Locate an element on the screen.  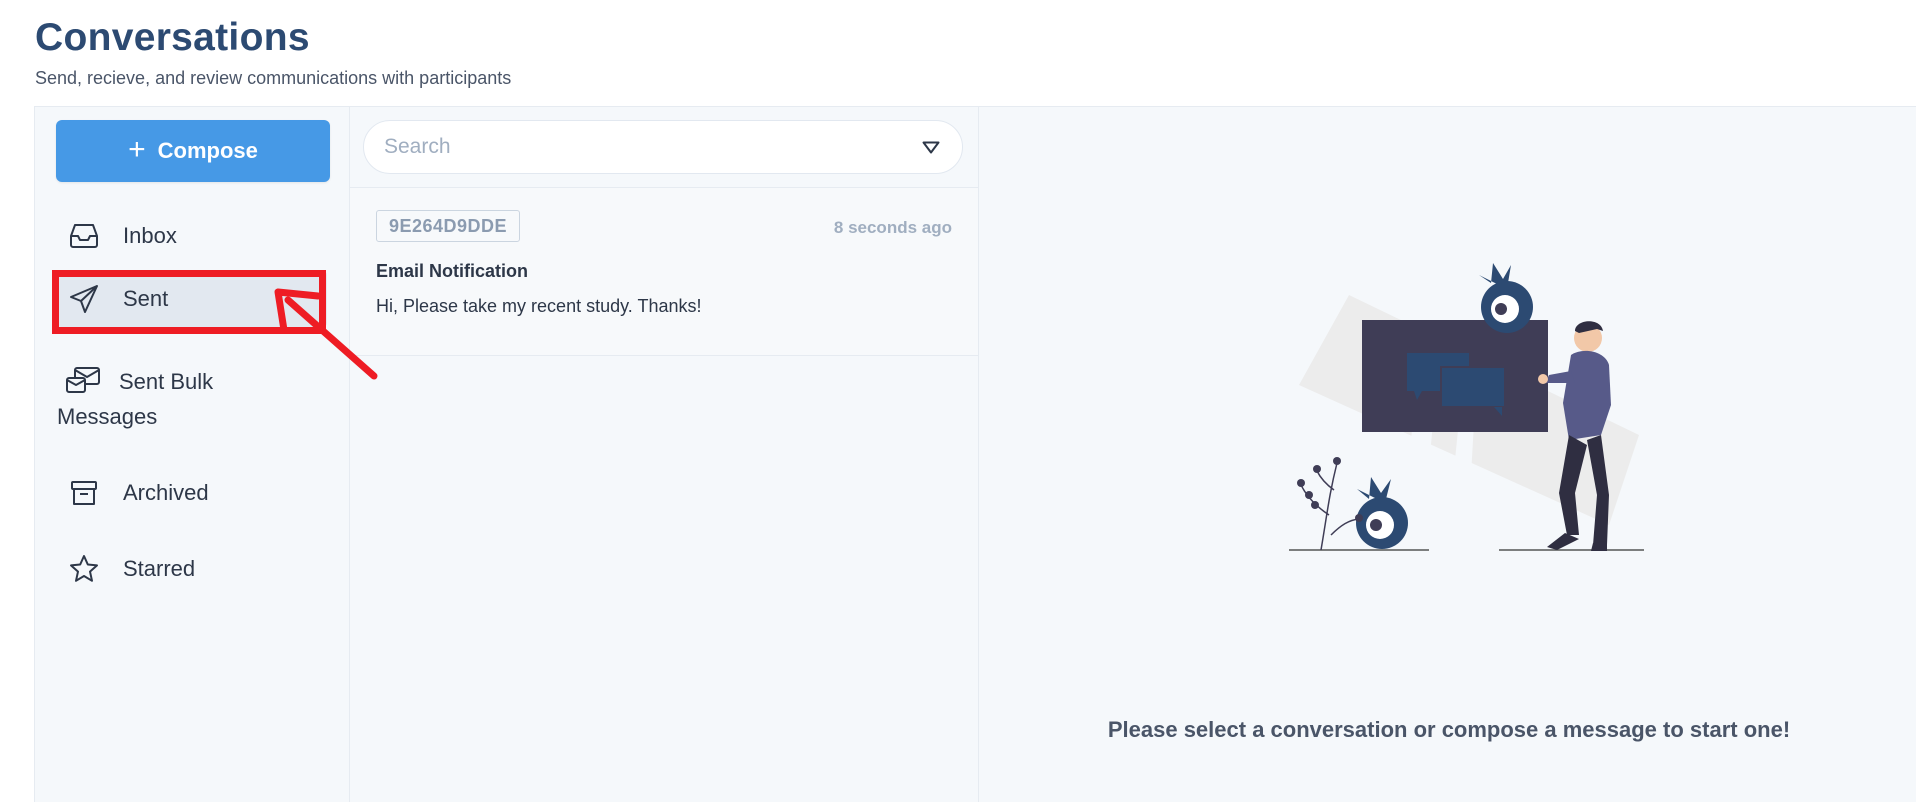
search-box is located at coordinates (663, 147).